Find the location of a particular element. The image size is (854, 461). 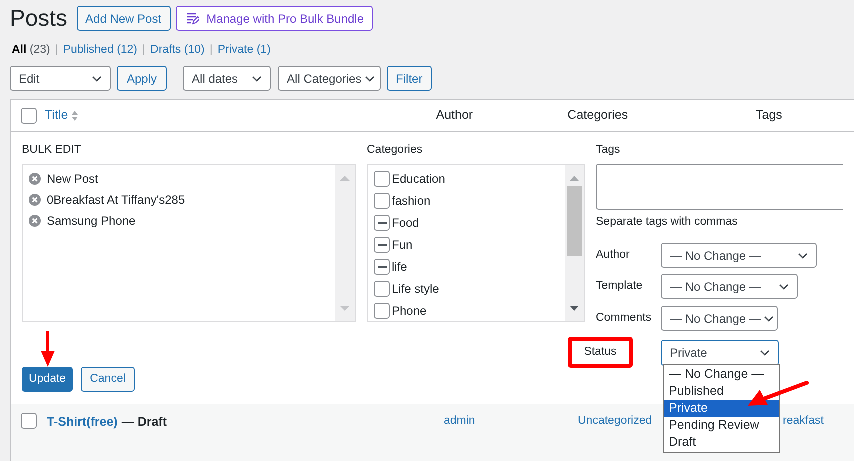

field-select: Private is located at coordinates (720, 353).